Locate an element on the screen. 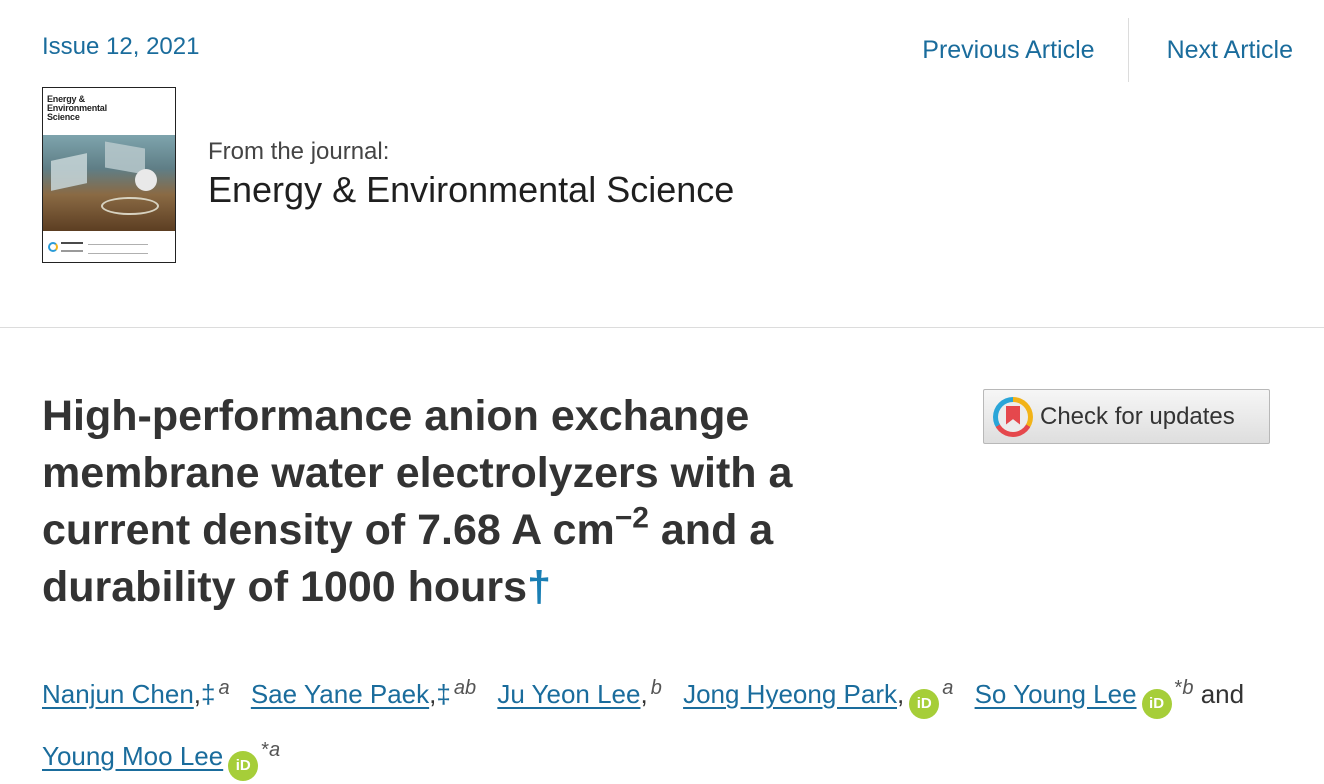 The height and width of the screenshot is (784, 1324). cover-publisher-logo is located at coordinates (65, 247).